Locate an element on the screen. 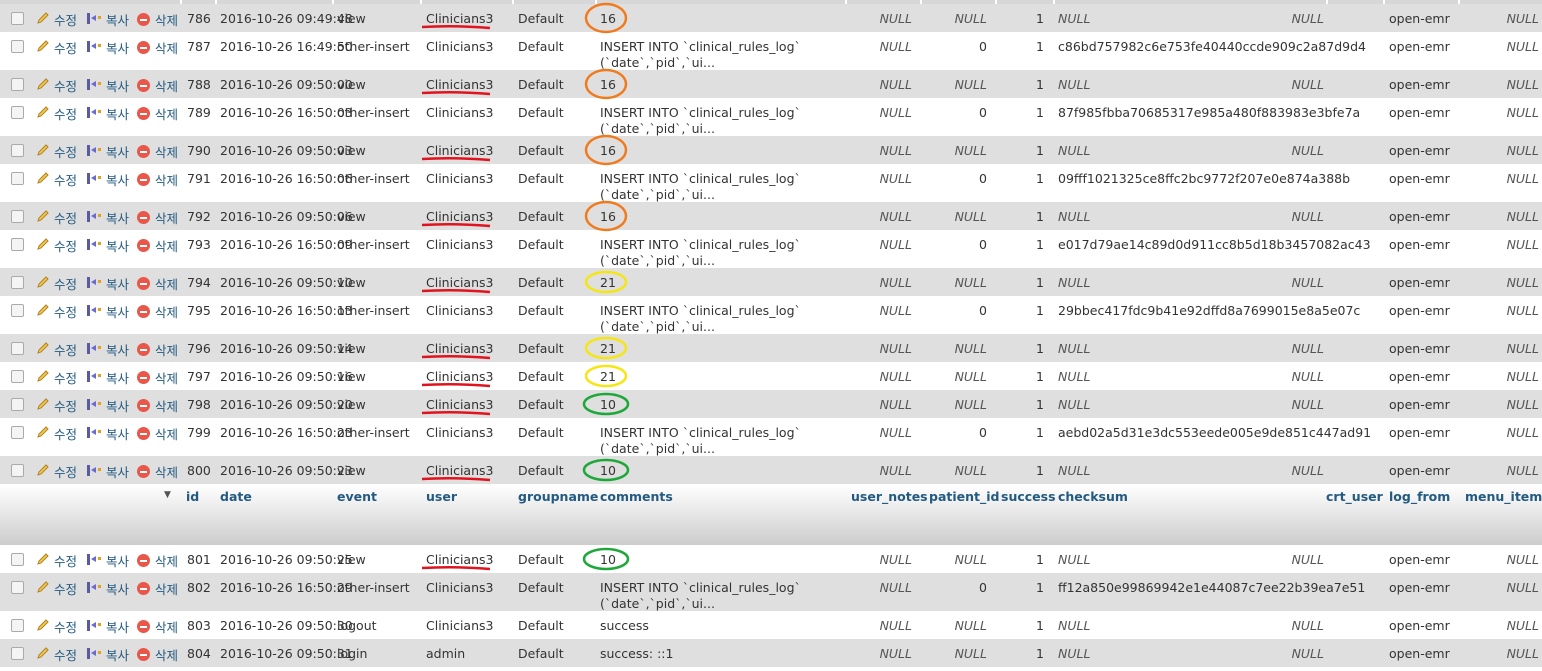  column-header-success: success is located at coordinates (1028, 496).